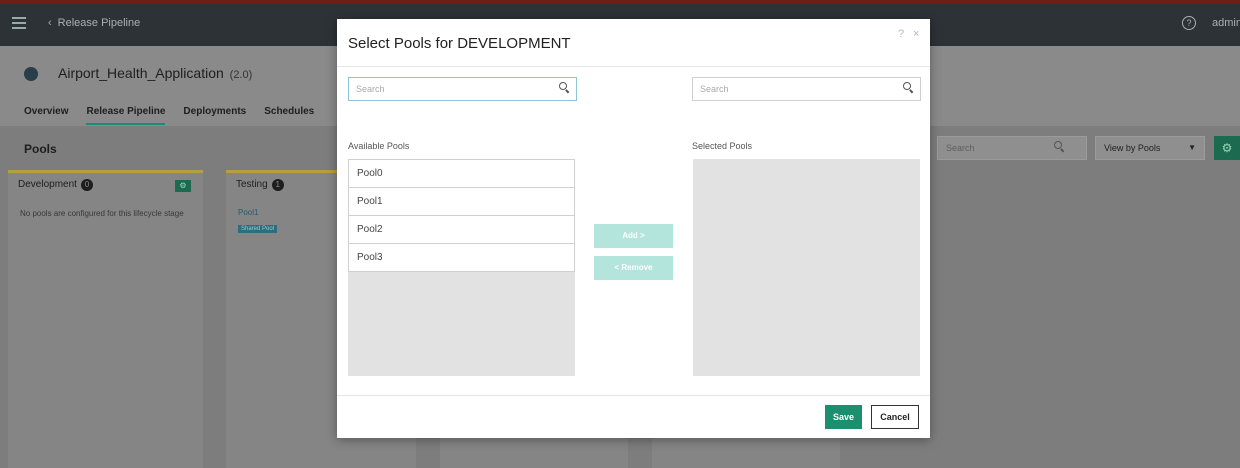  Describe the element at coordinates (105, 183) in the screenshot. I see `stage-header: Development 0 ⚙` at that location.